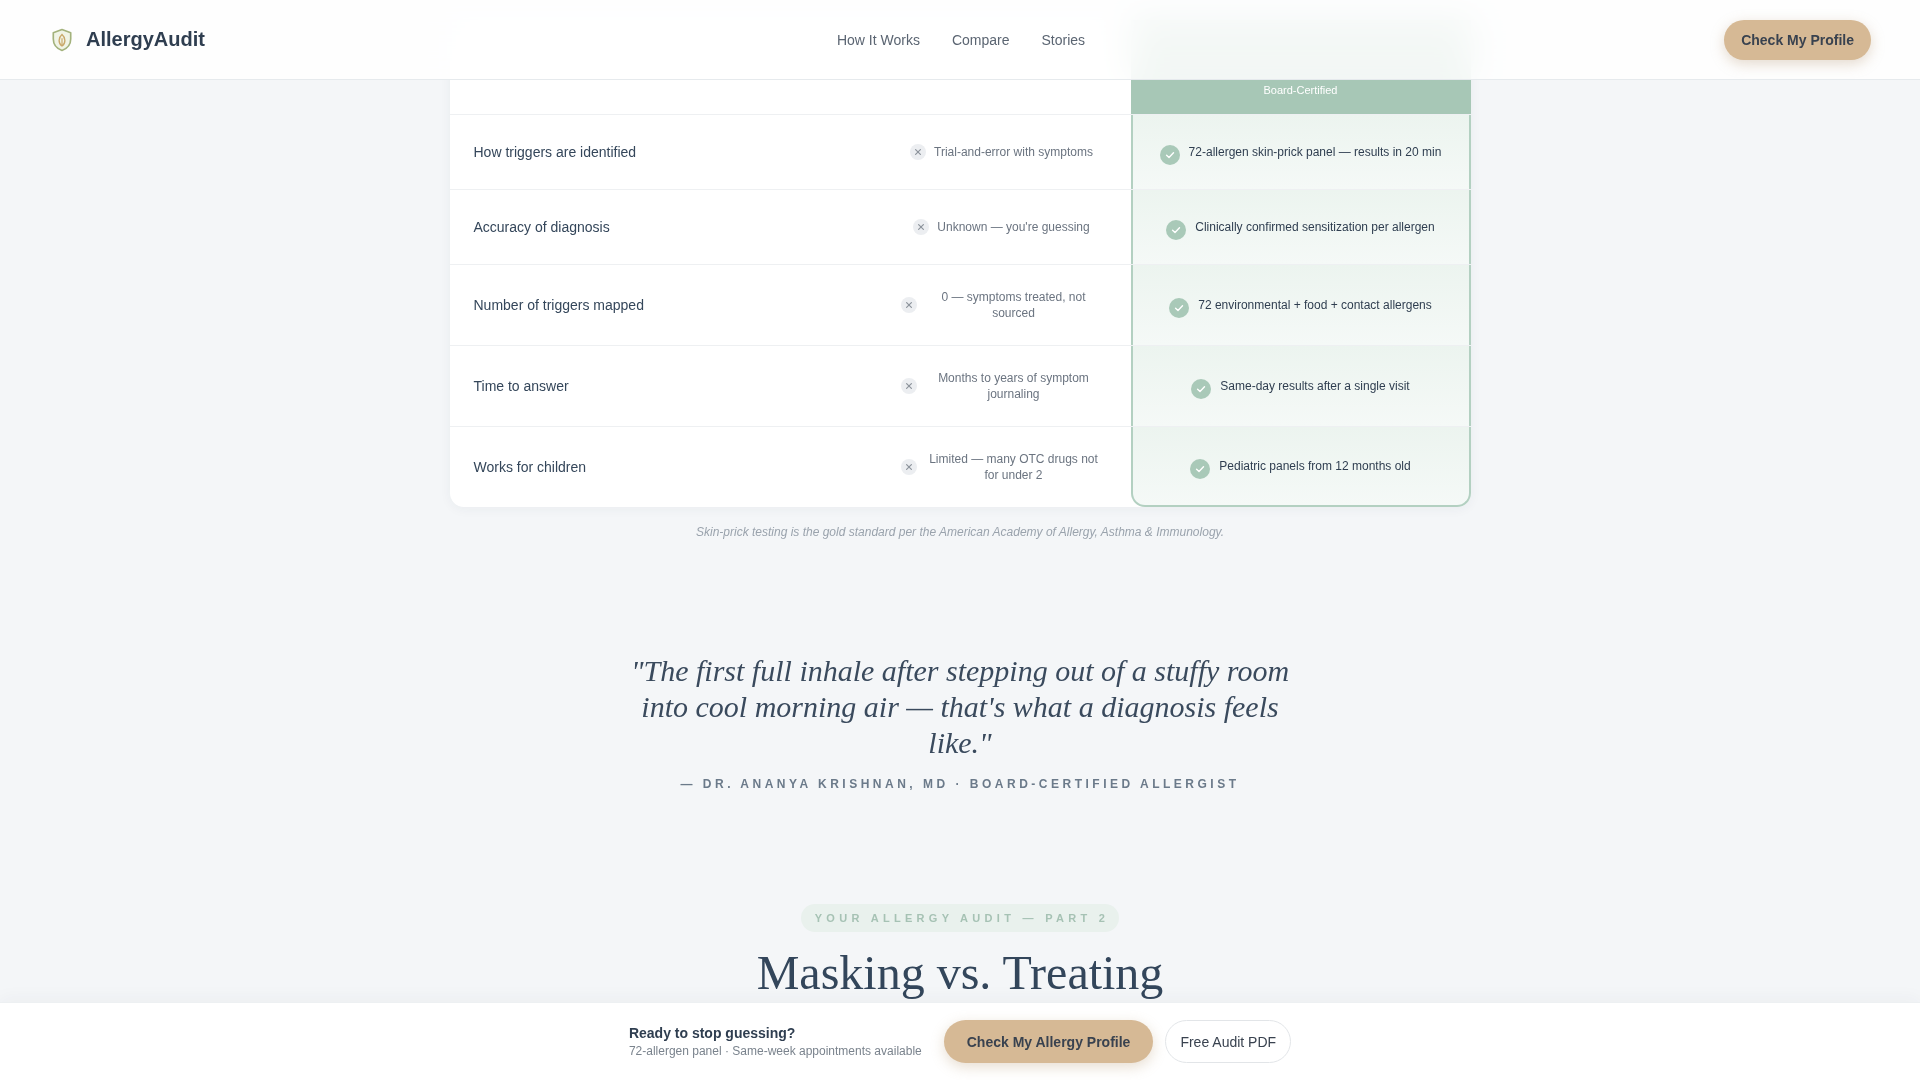 The image size is (1920, 1080). I want to click on benefit-text: 72 environmental + food + contact allergens, so click(1315, 305).